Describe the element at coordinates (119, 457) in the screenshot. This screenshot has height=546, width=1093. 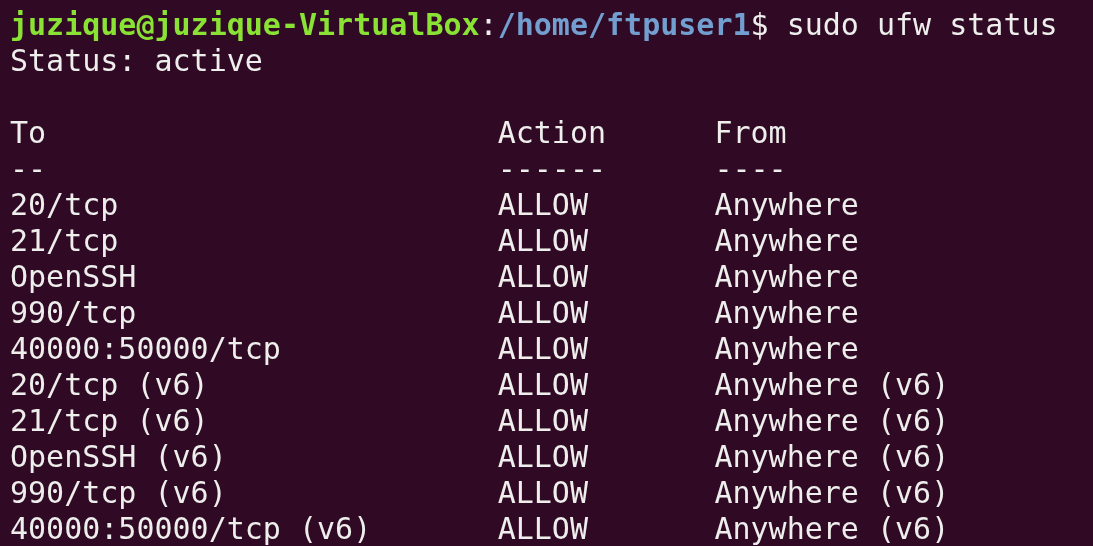
I see `table-cell-text: OpenSSH (v6)` at that location.